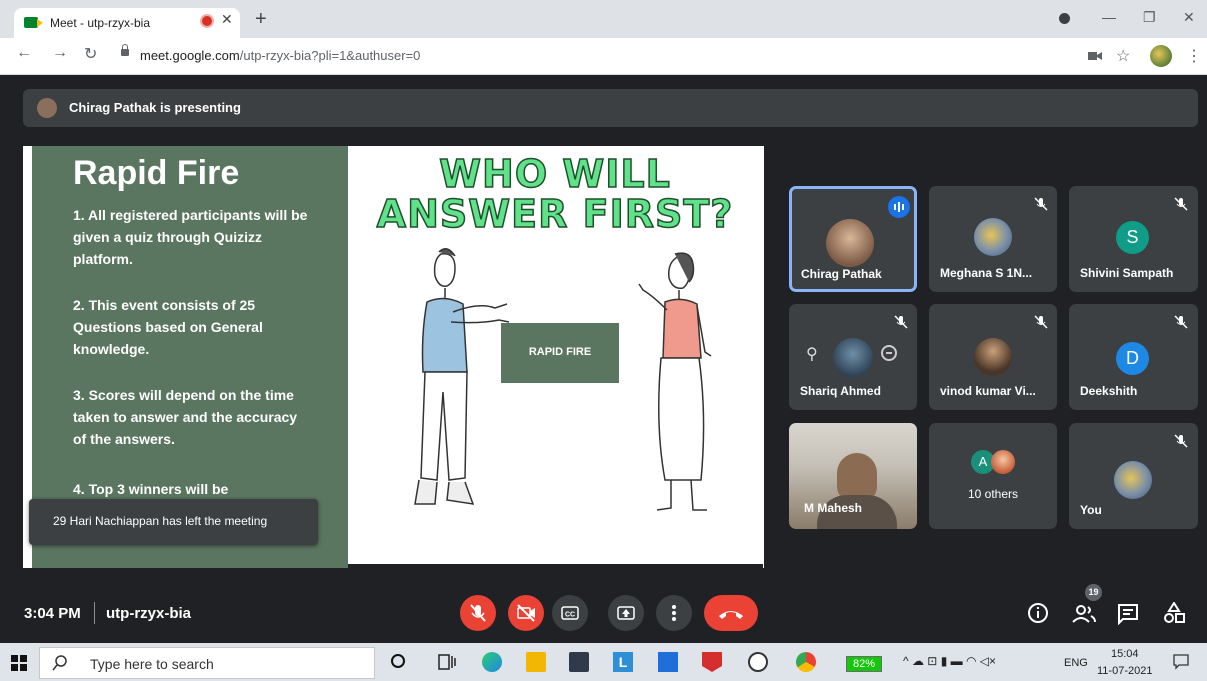  Describe the element at coordinates (207, 21) in the screenshot. I see `recording-indicator-icon` at that location.